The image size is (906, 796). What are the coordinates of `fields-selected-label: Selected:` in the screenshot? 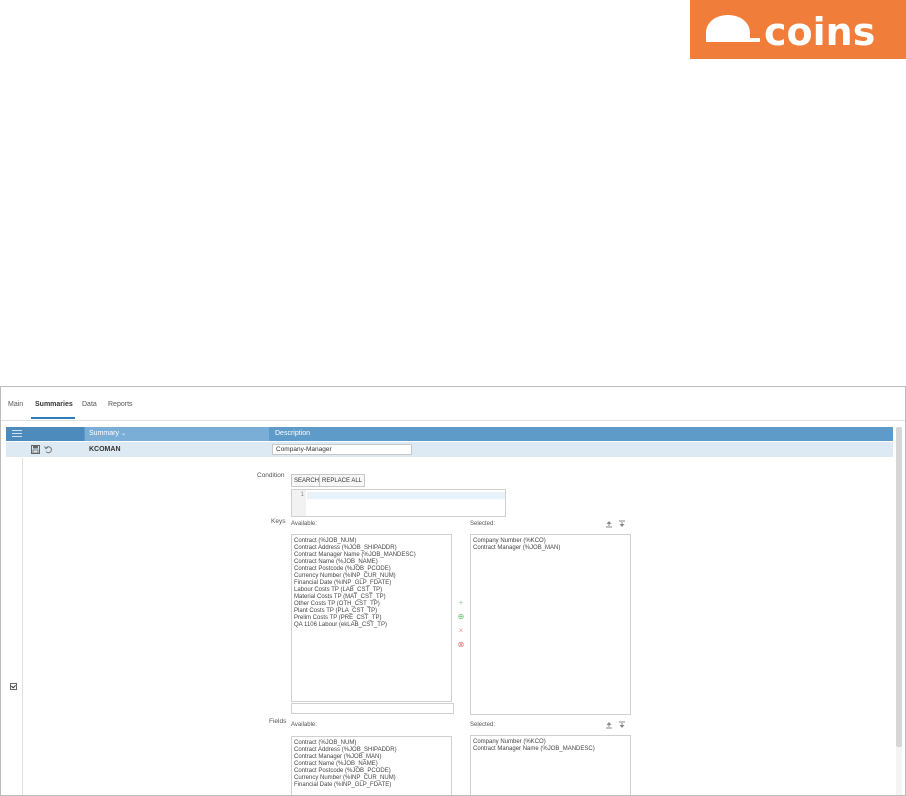 It's located at (483, 725).